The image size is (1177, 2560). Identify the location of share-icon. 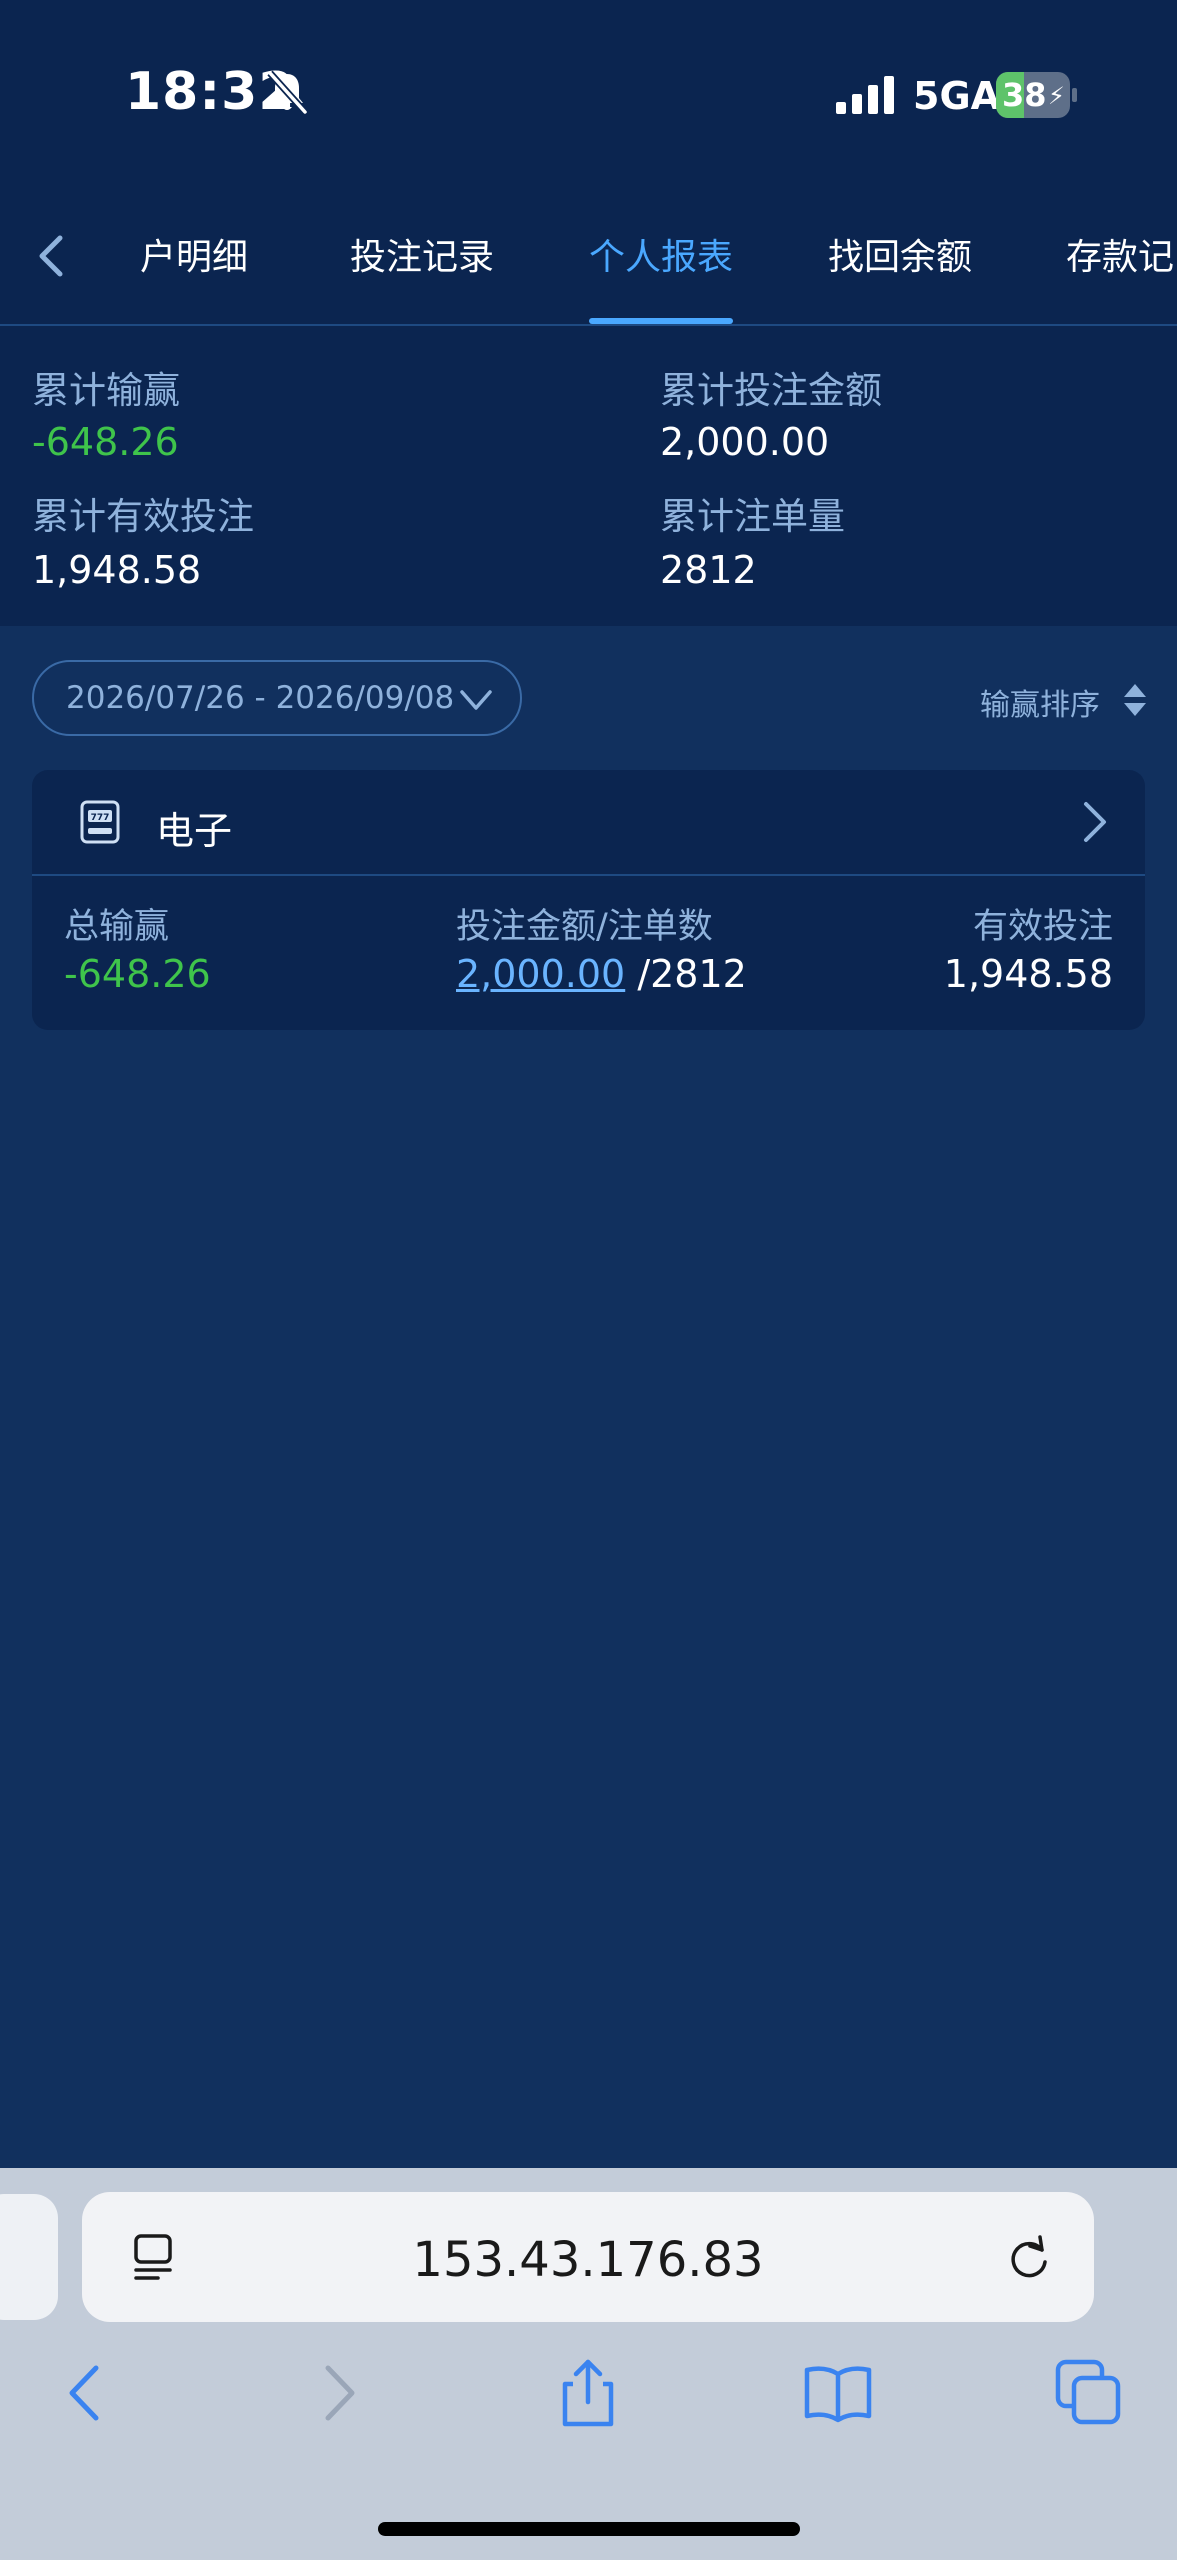
(588, 2393).